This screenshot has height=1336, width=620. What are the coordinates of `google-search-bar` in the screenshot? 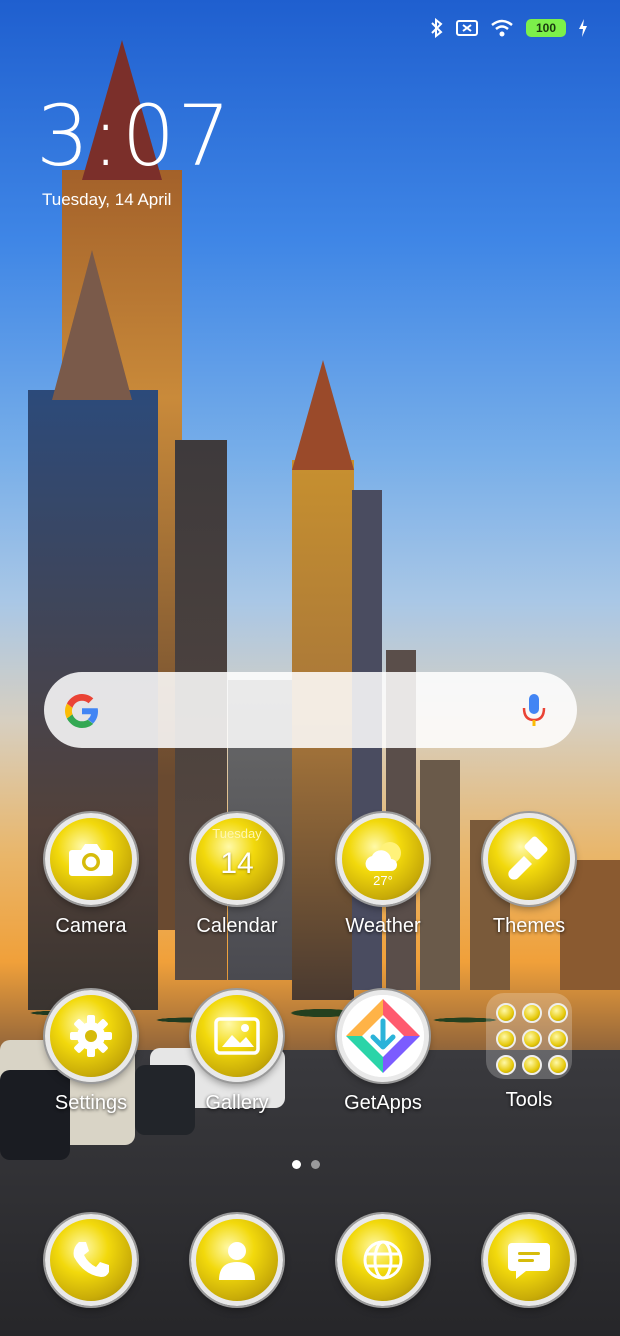 It's located at (310, 710).